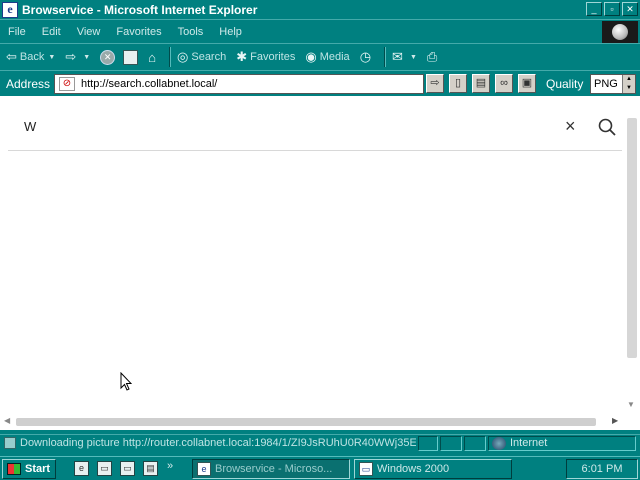 The height and width of the screenshot is (480, 640). Describe the element at coordinates (77, 57) in the screenshot. I see `forward-button: ⇨ ▼` at that location.